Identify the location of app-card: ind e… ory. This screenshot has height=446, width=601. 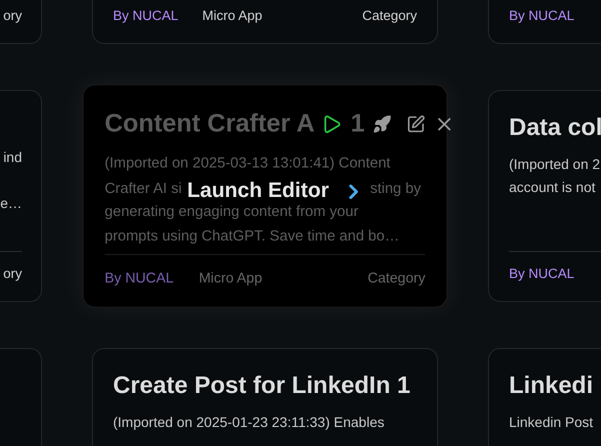
(21, 196).